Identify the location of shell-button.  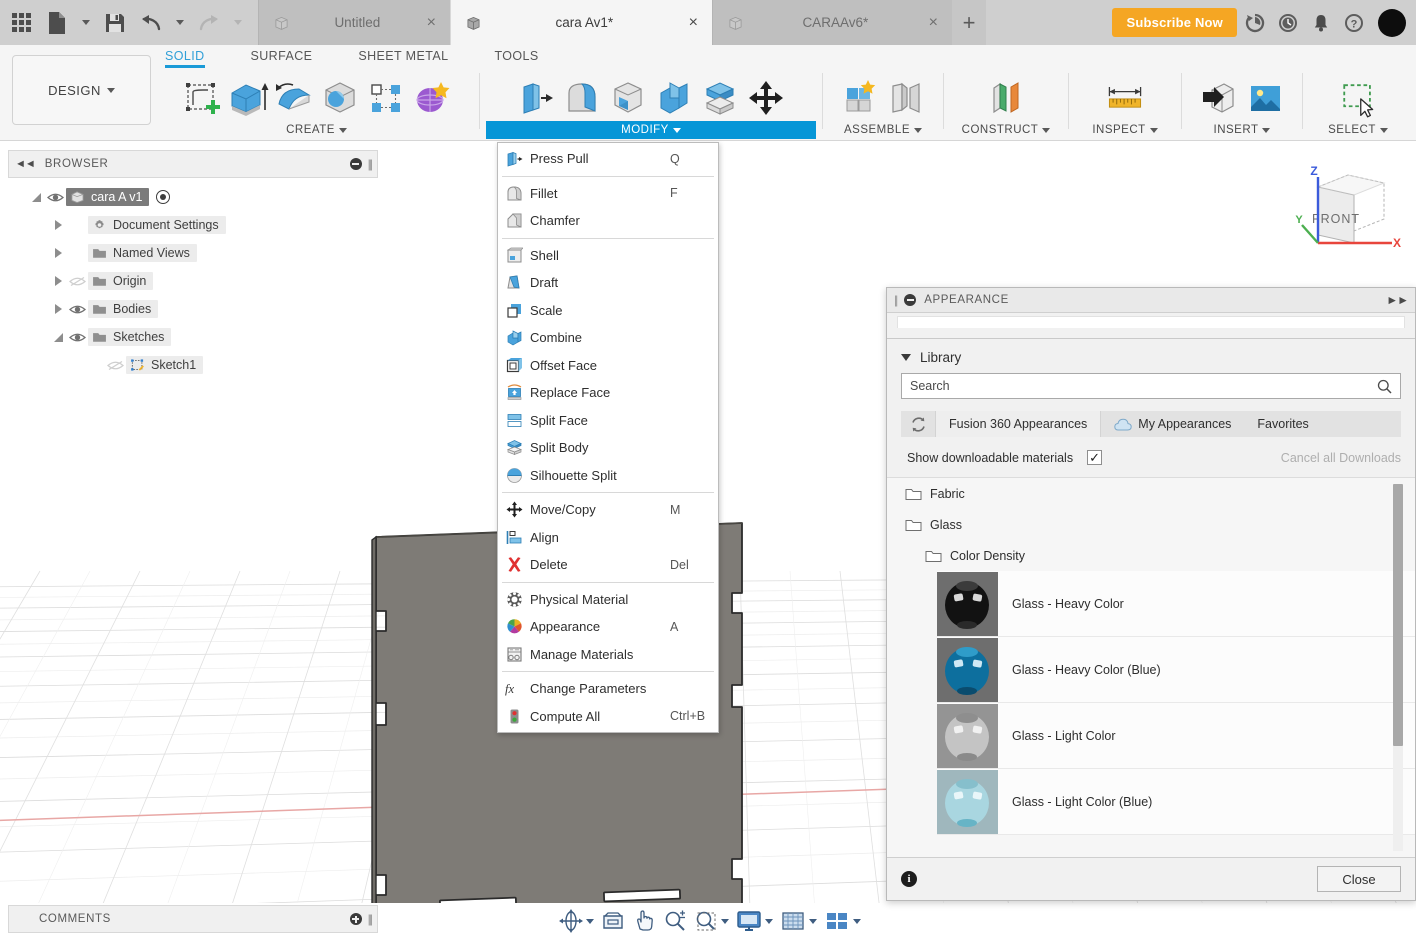
(628, 98).